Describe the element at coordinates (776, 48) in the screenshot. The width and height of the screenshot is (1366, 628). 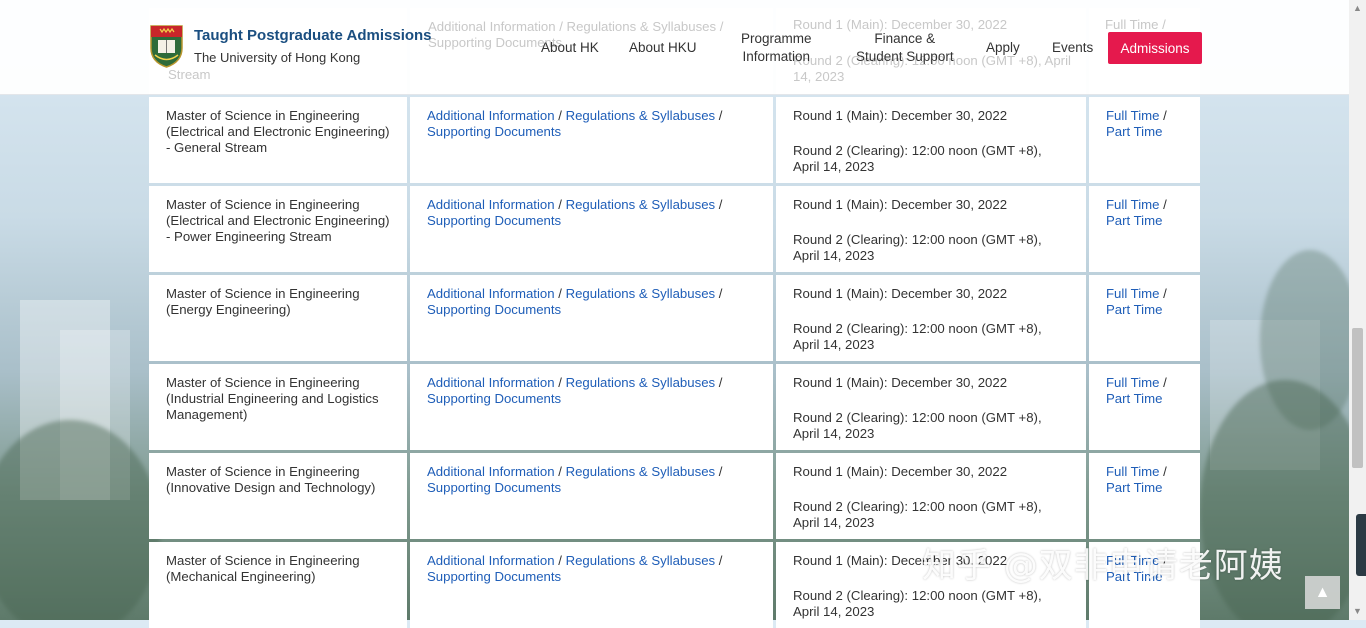
I see `nav-programme-information: Programme Information` at that location.